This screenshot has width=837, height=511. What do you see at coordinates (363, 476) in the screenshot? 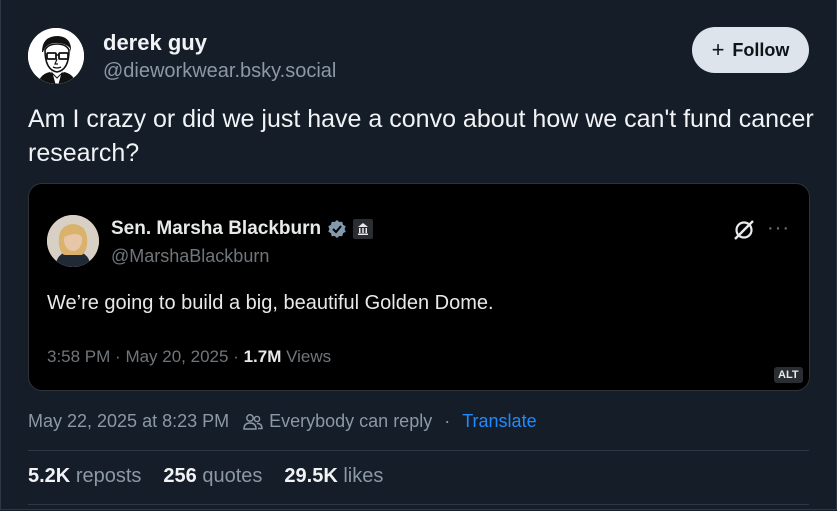
I see `likes-label: likes` at bounding box center [363, 476].